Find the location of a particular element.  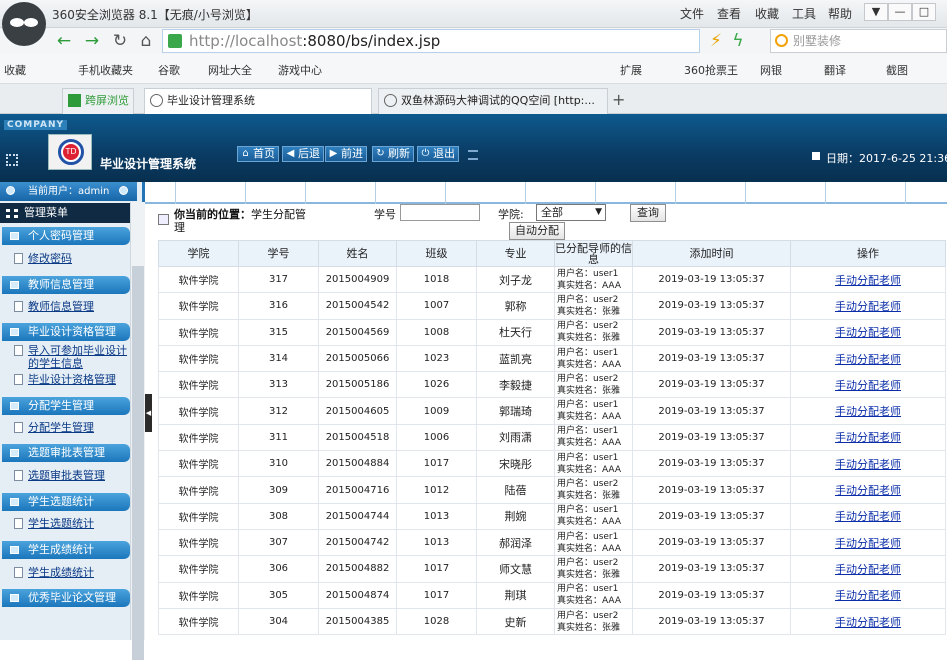

link-topic-approval: 选题审批表管理 is located at coordinates (72, 475).